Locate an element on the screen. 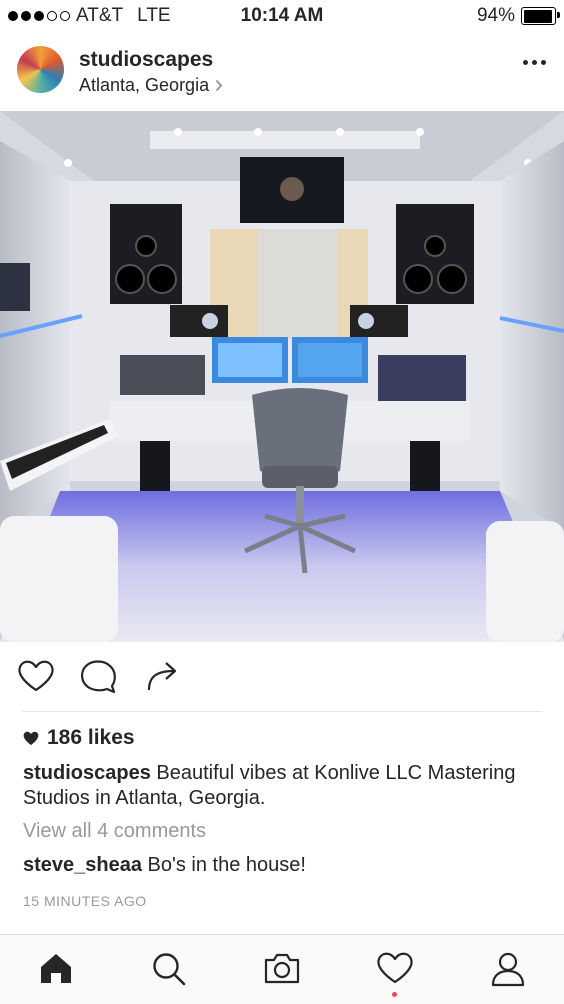 The width and height of the screenshot is (564, 1004). post-timestamp: 15 MINUTES AGO is located at coordinates (85, 901).